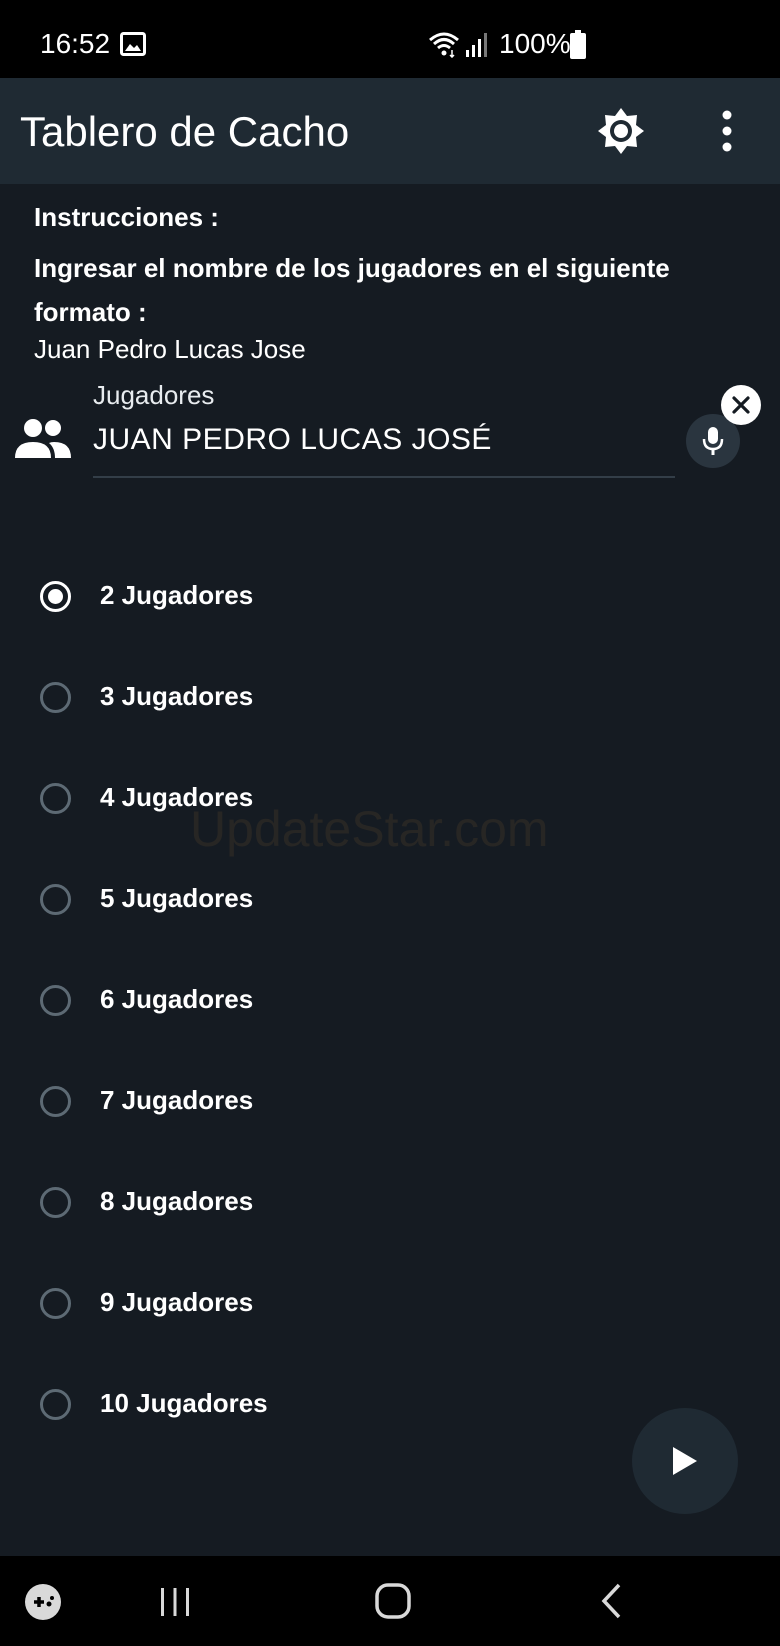 Image resolution: width=780 pixels, height=1646 pixels. Describe the element at coordinates (177, 696) in the screenshot. I see `player-option-label: 3 Jugadores` at that location.